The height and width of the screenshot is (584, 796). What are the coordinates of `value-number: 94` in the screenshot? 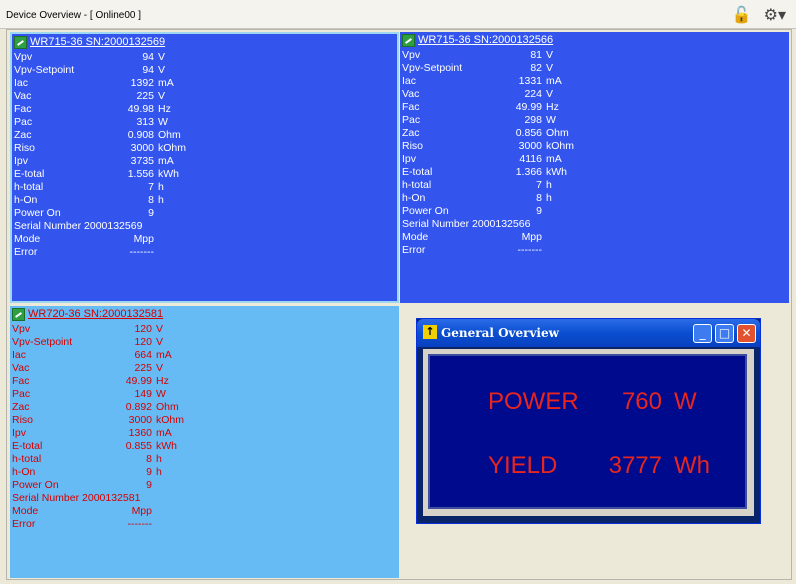 It's located at (148, 70).